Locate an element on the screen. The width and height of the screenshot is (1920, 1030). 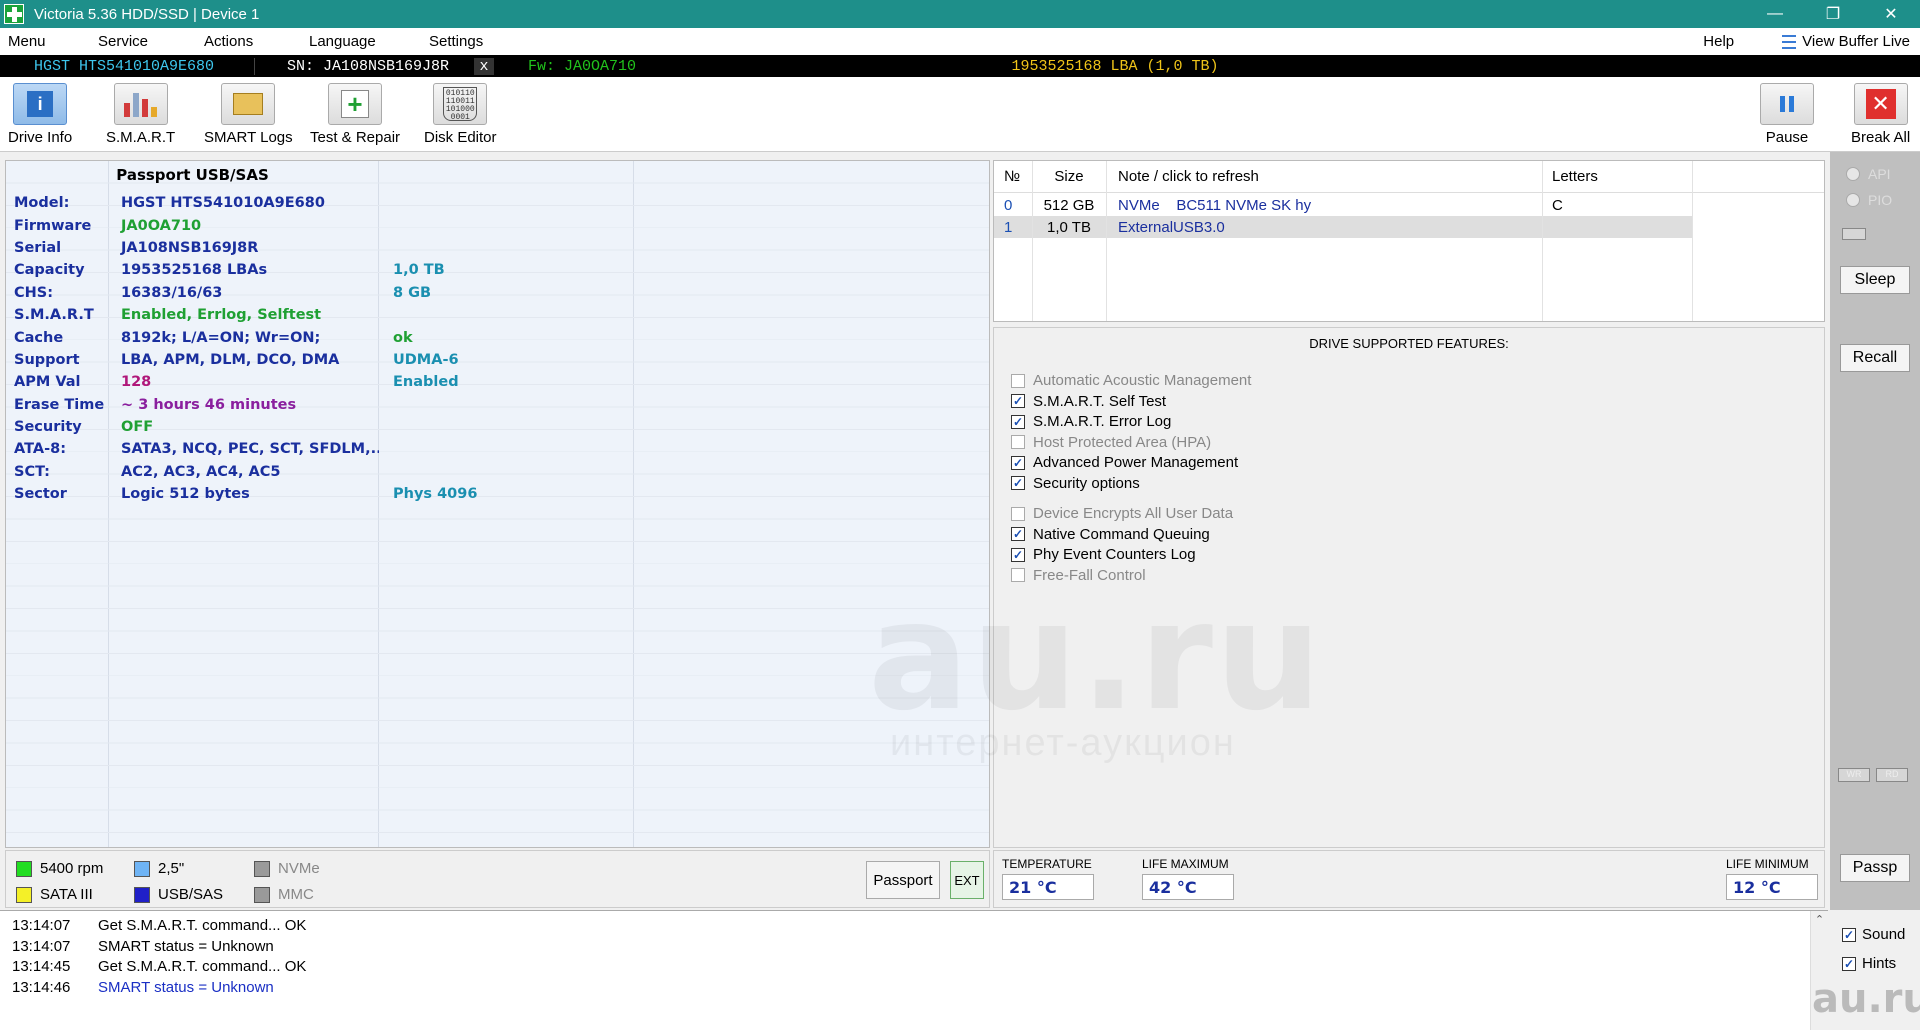
pause-button: Pause is located at coordinates (1787, 114).